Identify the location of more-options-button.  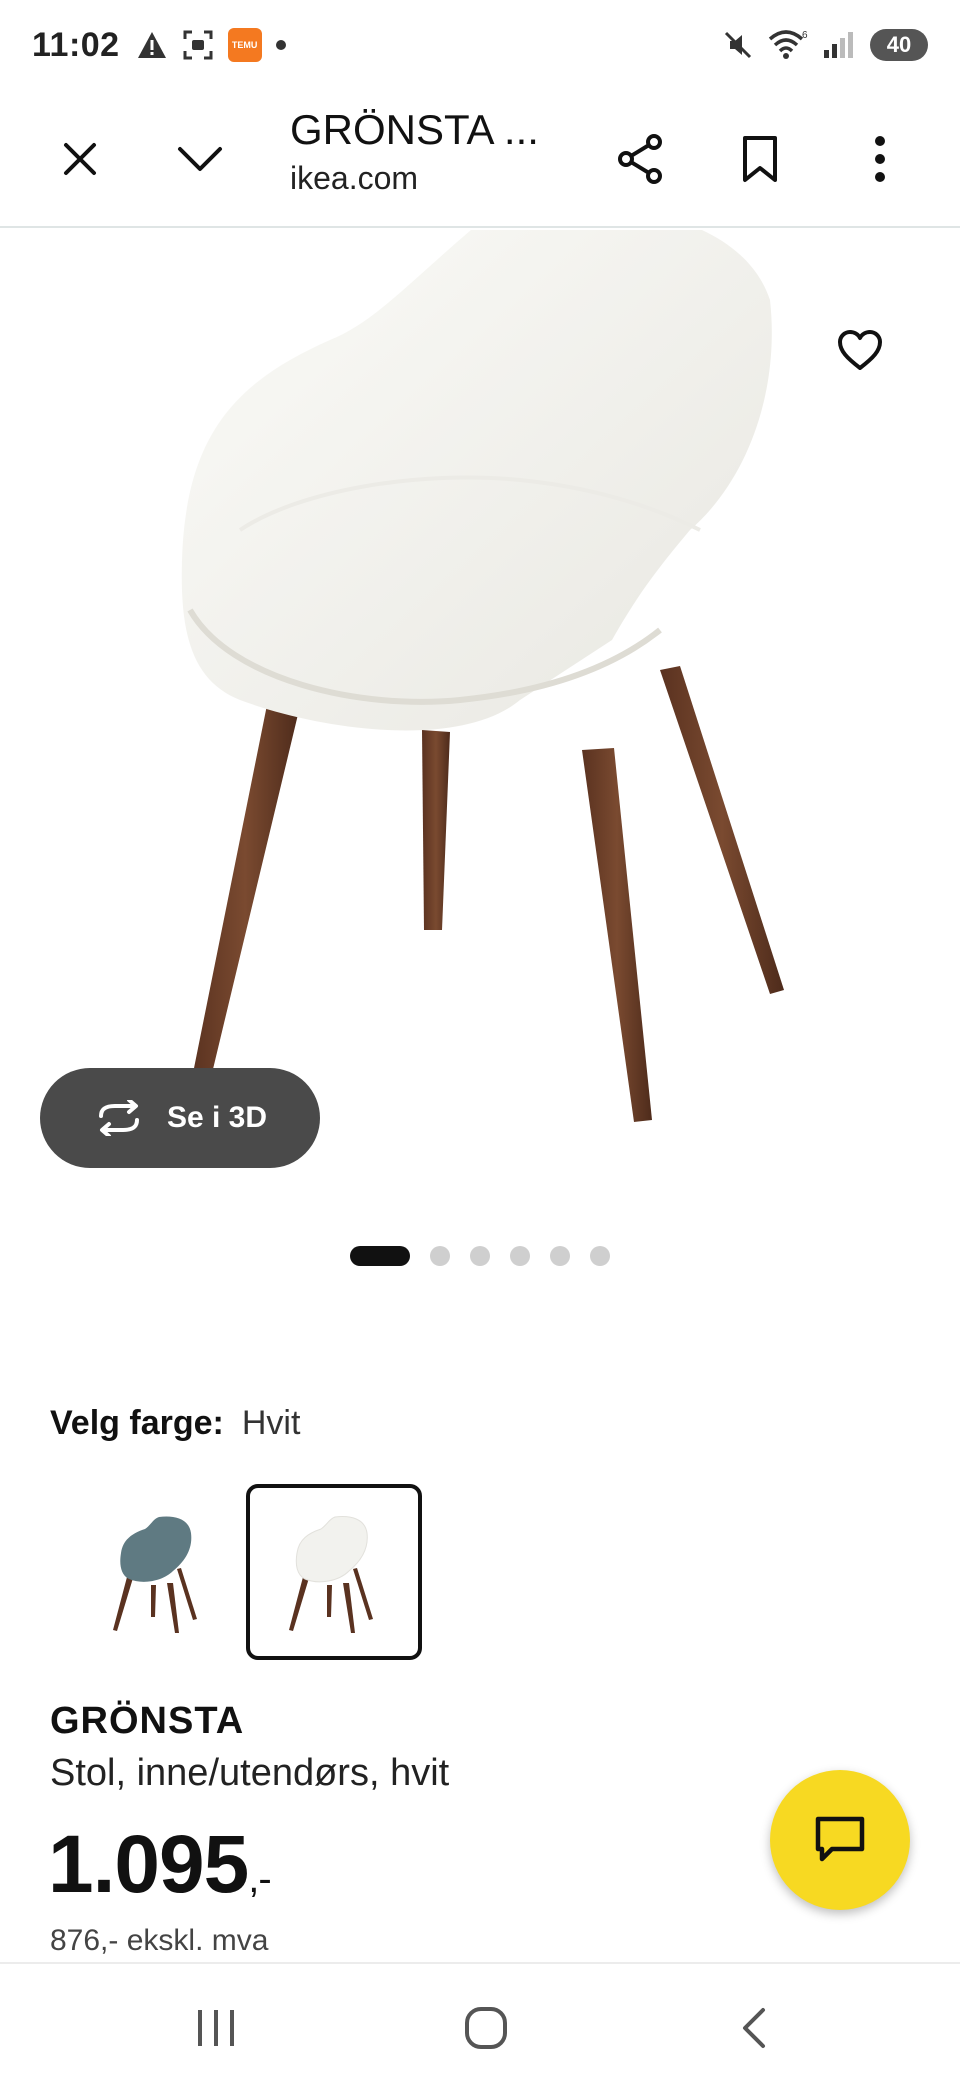
(880, 159).